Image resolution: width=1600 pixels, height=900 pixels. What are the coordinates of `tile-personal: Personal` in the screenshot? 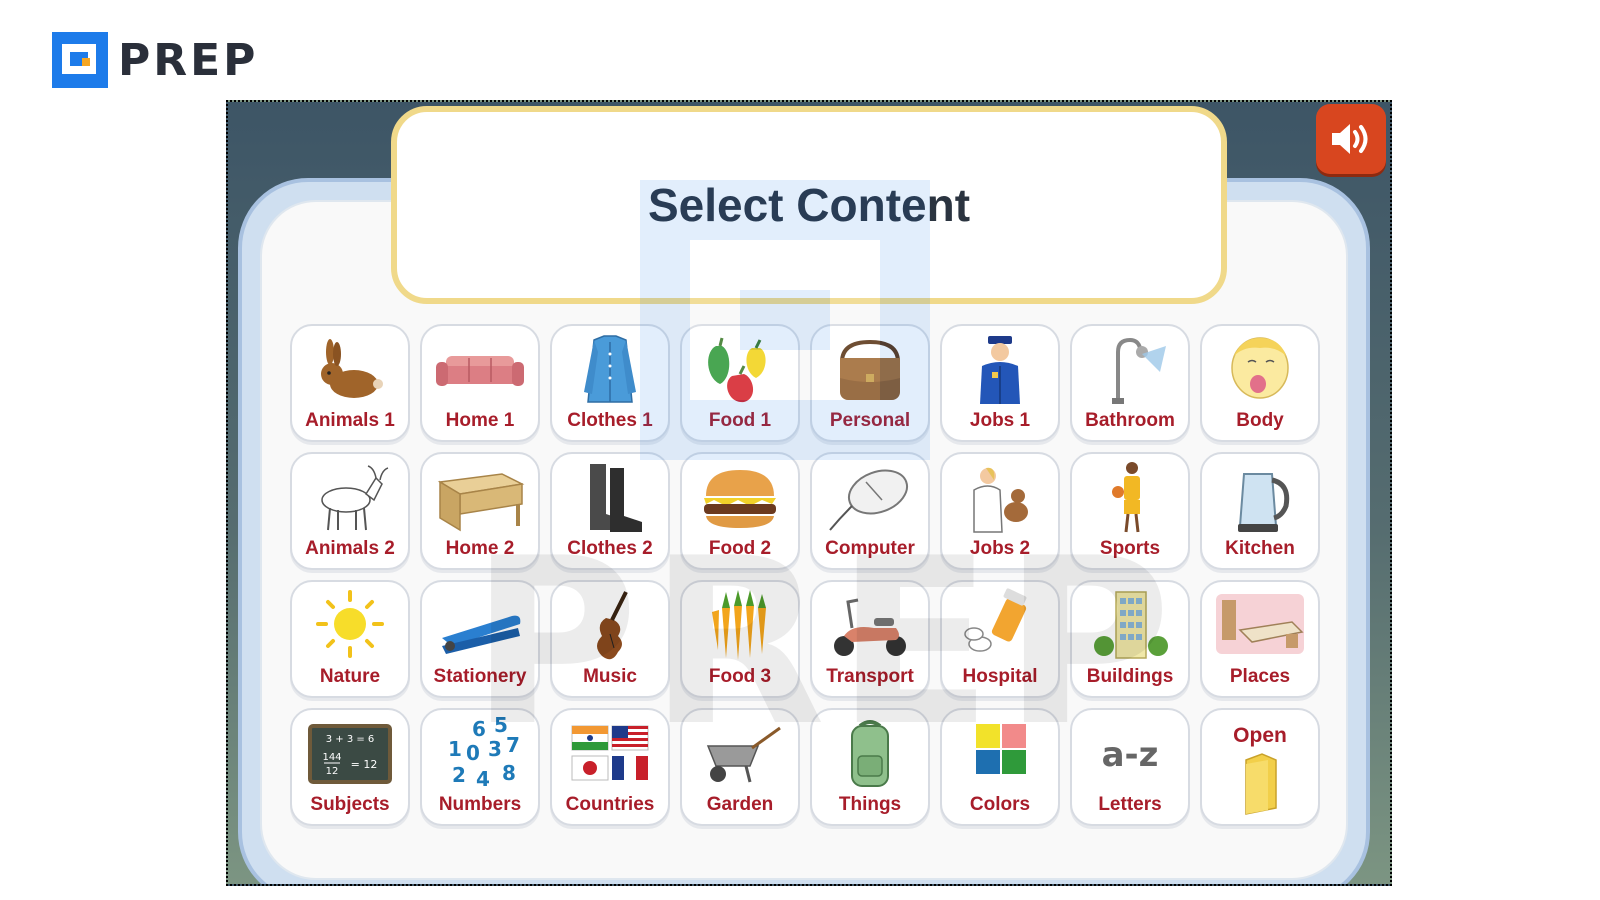 It's located at (870, 383).